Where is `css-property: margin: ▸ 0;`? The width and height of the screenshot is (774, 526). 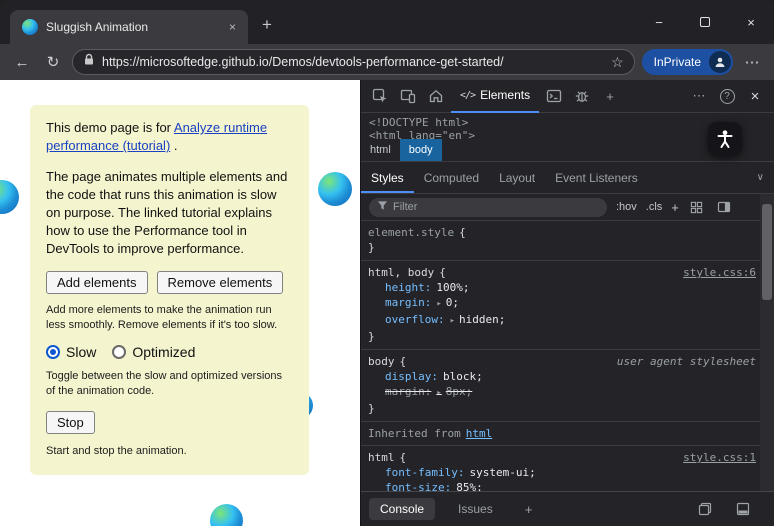
css-property: margin: ▸ 0; is located at coordinates (567, 303).